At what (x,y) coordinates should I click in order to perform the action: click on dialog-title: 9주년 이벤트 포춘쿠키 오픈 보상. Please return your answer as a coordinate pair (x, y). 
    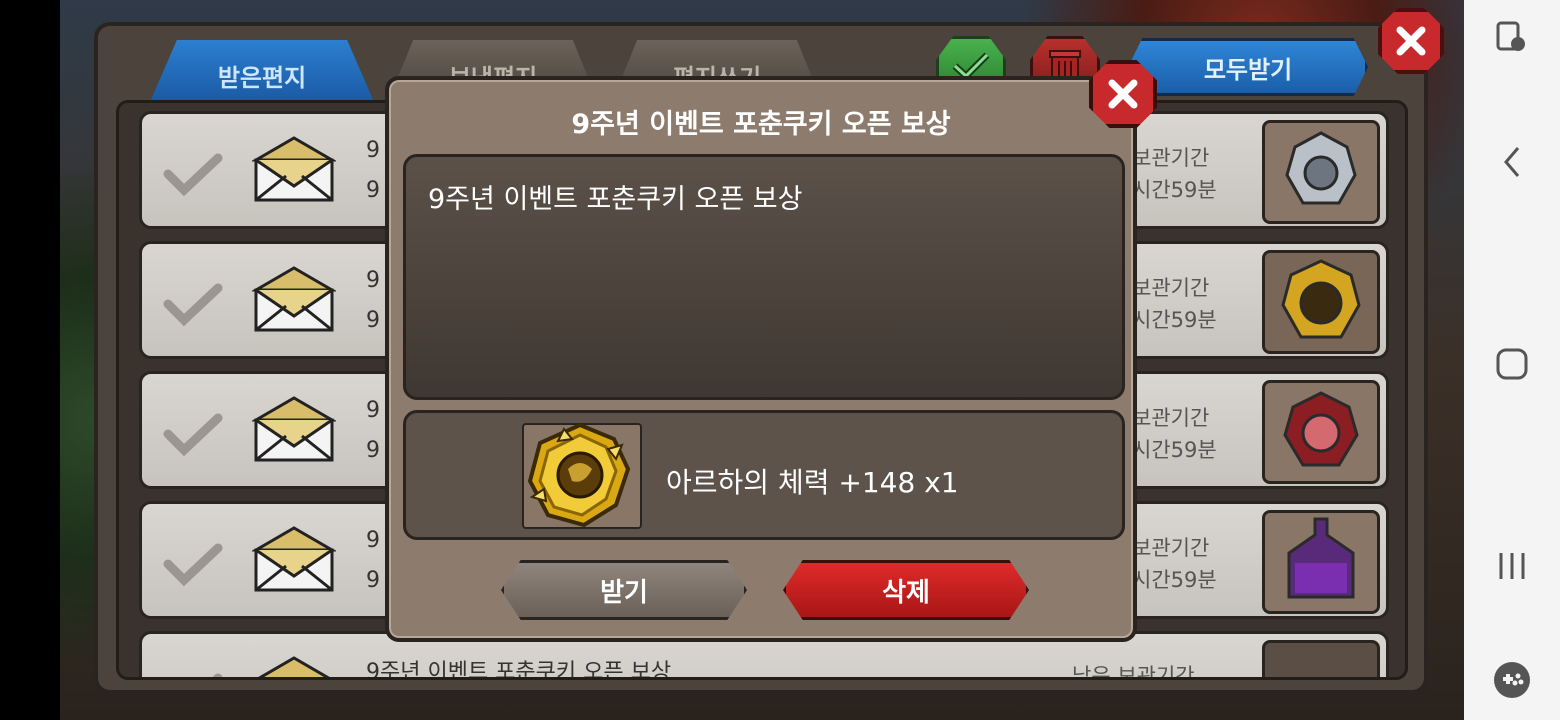
    Looking at the image, I should click on (761, 124).